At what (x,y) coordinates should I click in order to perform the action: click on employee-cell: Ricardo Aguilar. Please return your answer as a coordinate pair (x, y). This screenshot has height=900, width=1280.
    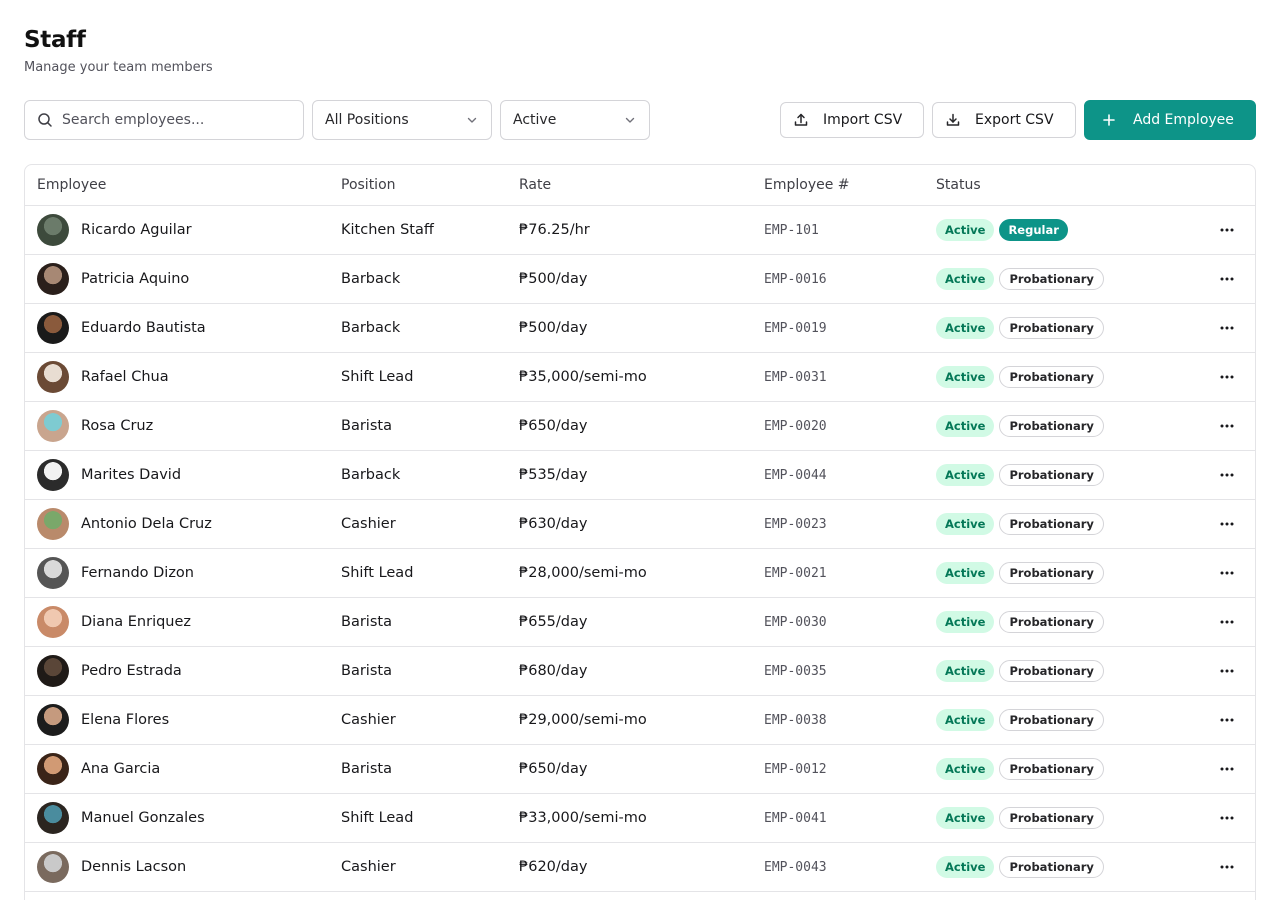
    Looking at the image, I should click on (114, 230).